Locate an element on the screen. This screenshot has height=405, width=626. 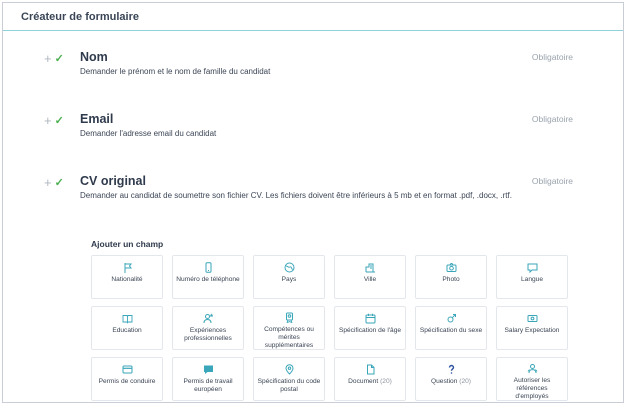
card-icon is located at coordinates (127, 369).